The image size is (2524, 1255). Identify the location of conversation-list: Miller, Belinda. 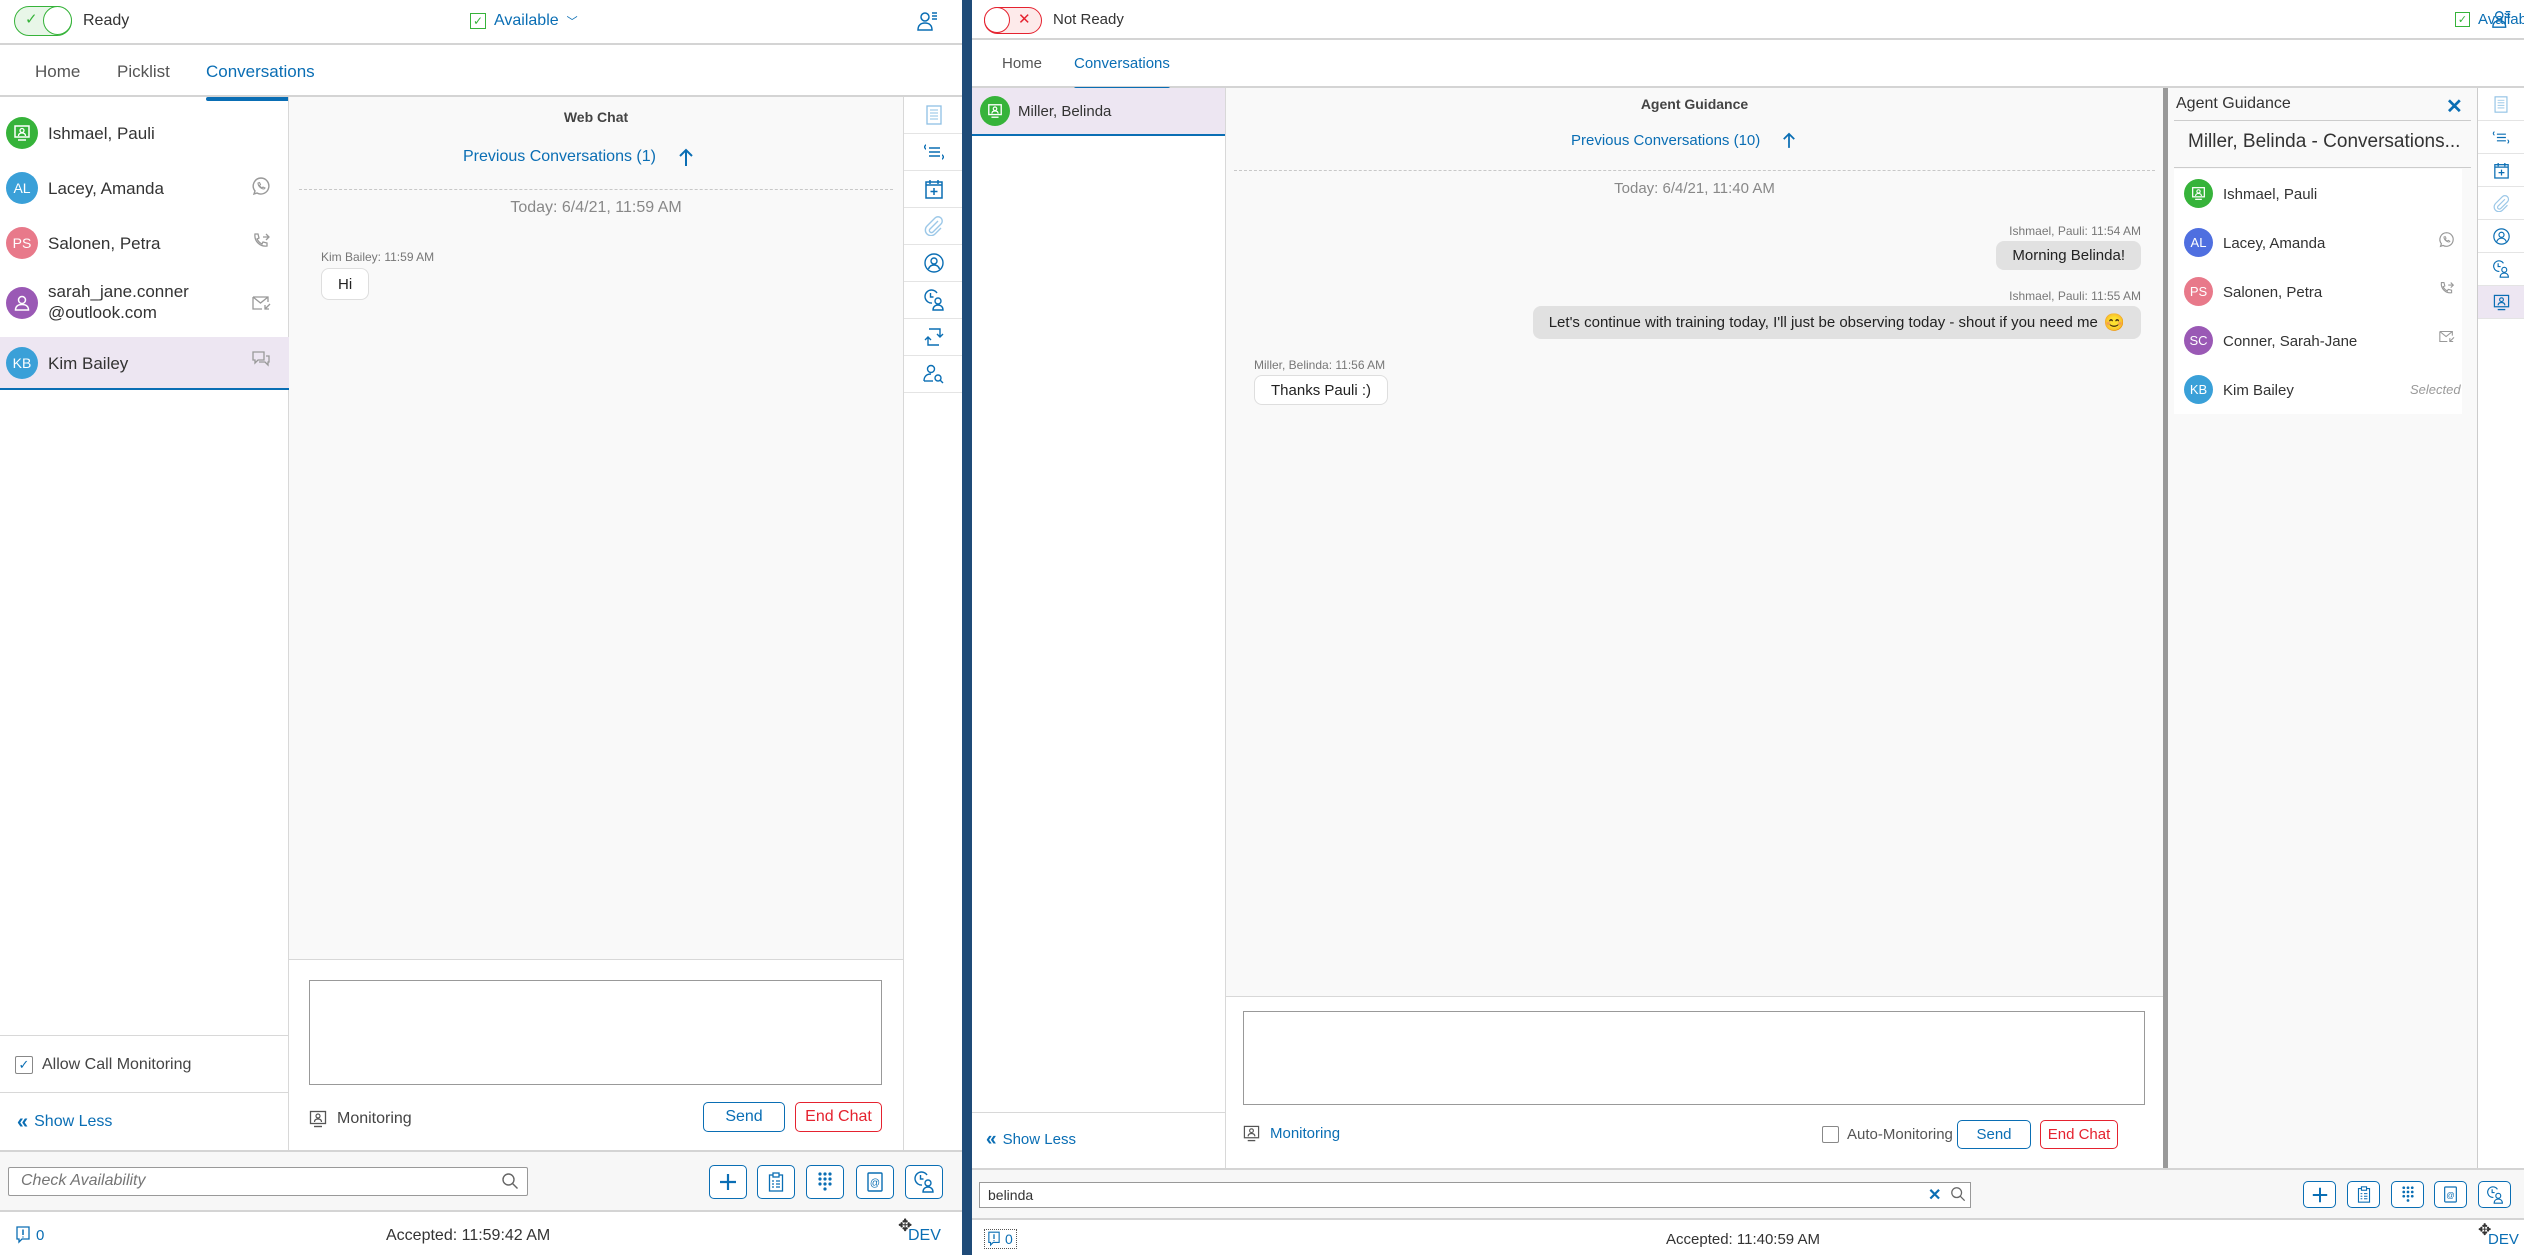
(1099, 600).